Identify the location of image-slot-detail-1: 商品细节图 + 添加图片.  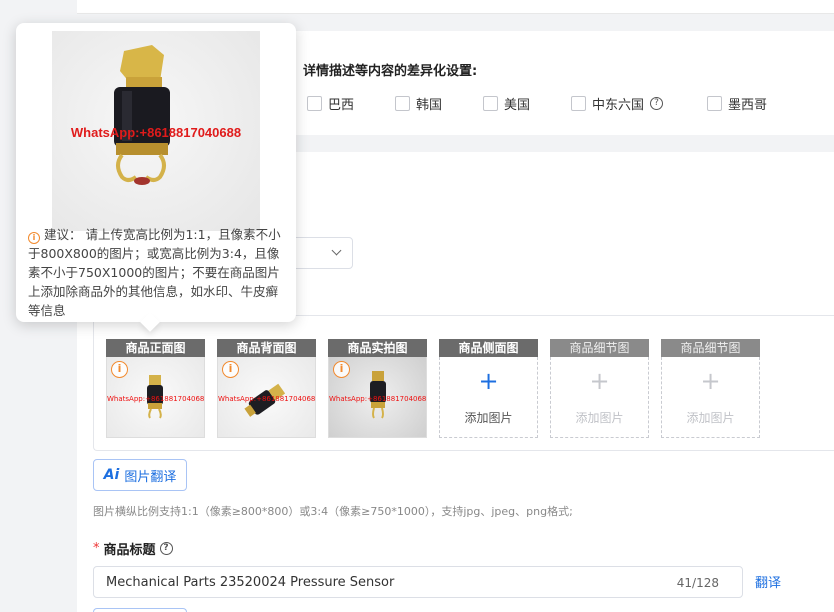
(599, 388).